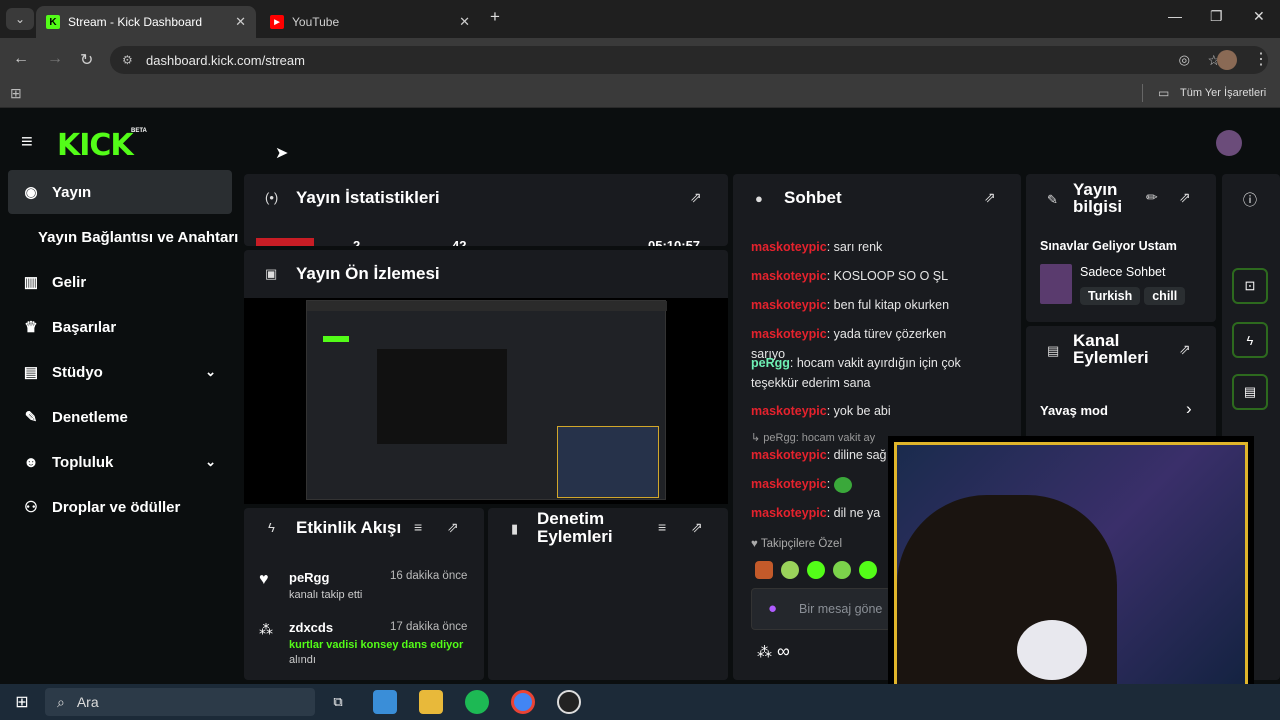 This screenshot has height=720, width=1280. What do you see at coordinates (495, 17) in the screenshot?
I see `new-tab-button: +` at bounding box center [495, 17].